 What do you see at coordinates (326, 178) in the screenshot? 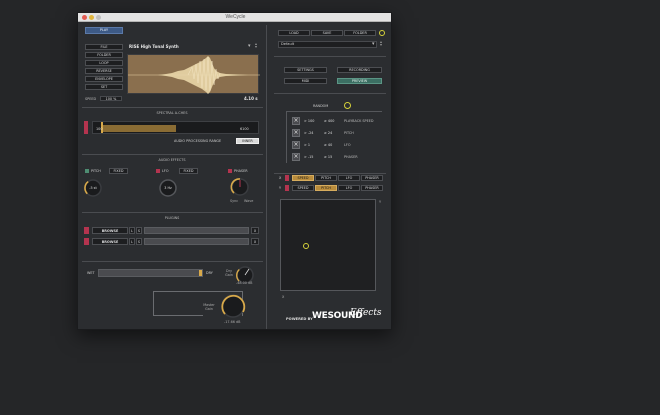
I see `x-axis-pitch-button: PITCH` at bounding box center [326, 178].